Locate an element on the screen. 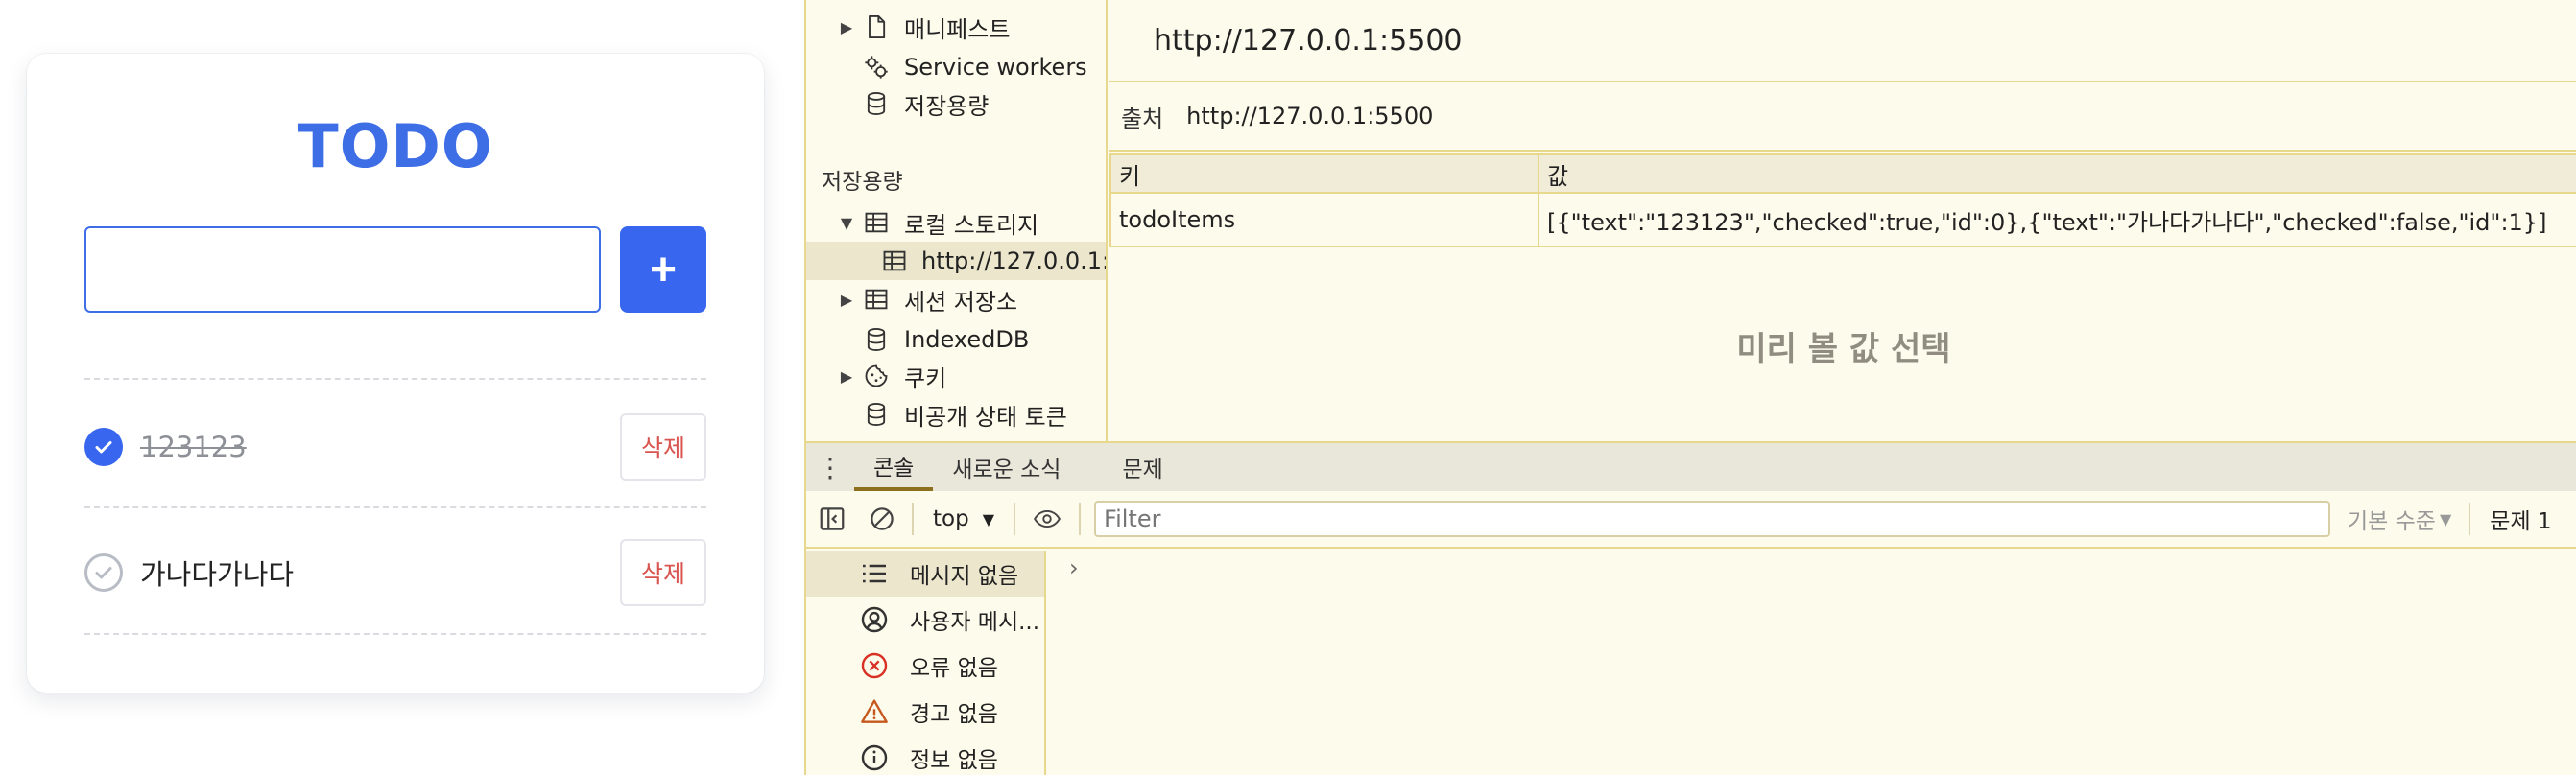 Image resolution: width=2576 pixels, height=775 pixels. tree-item-indexeddb: IndexedDB is located at coordinates (945, 339).